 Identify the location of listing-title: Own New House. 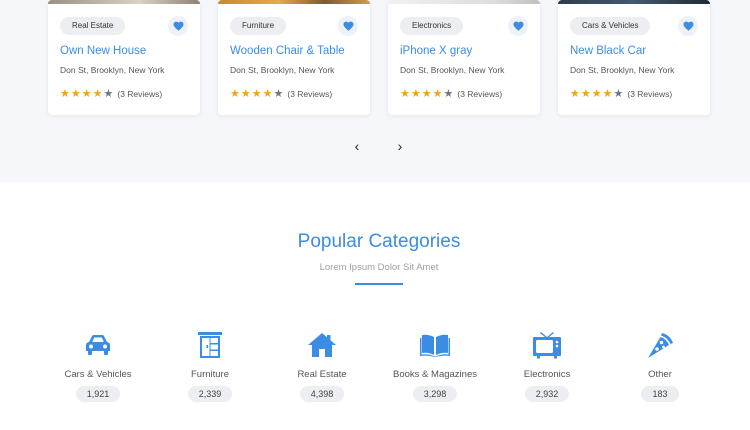
(103, 51).